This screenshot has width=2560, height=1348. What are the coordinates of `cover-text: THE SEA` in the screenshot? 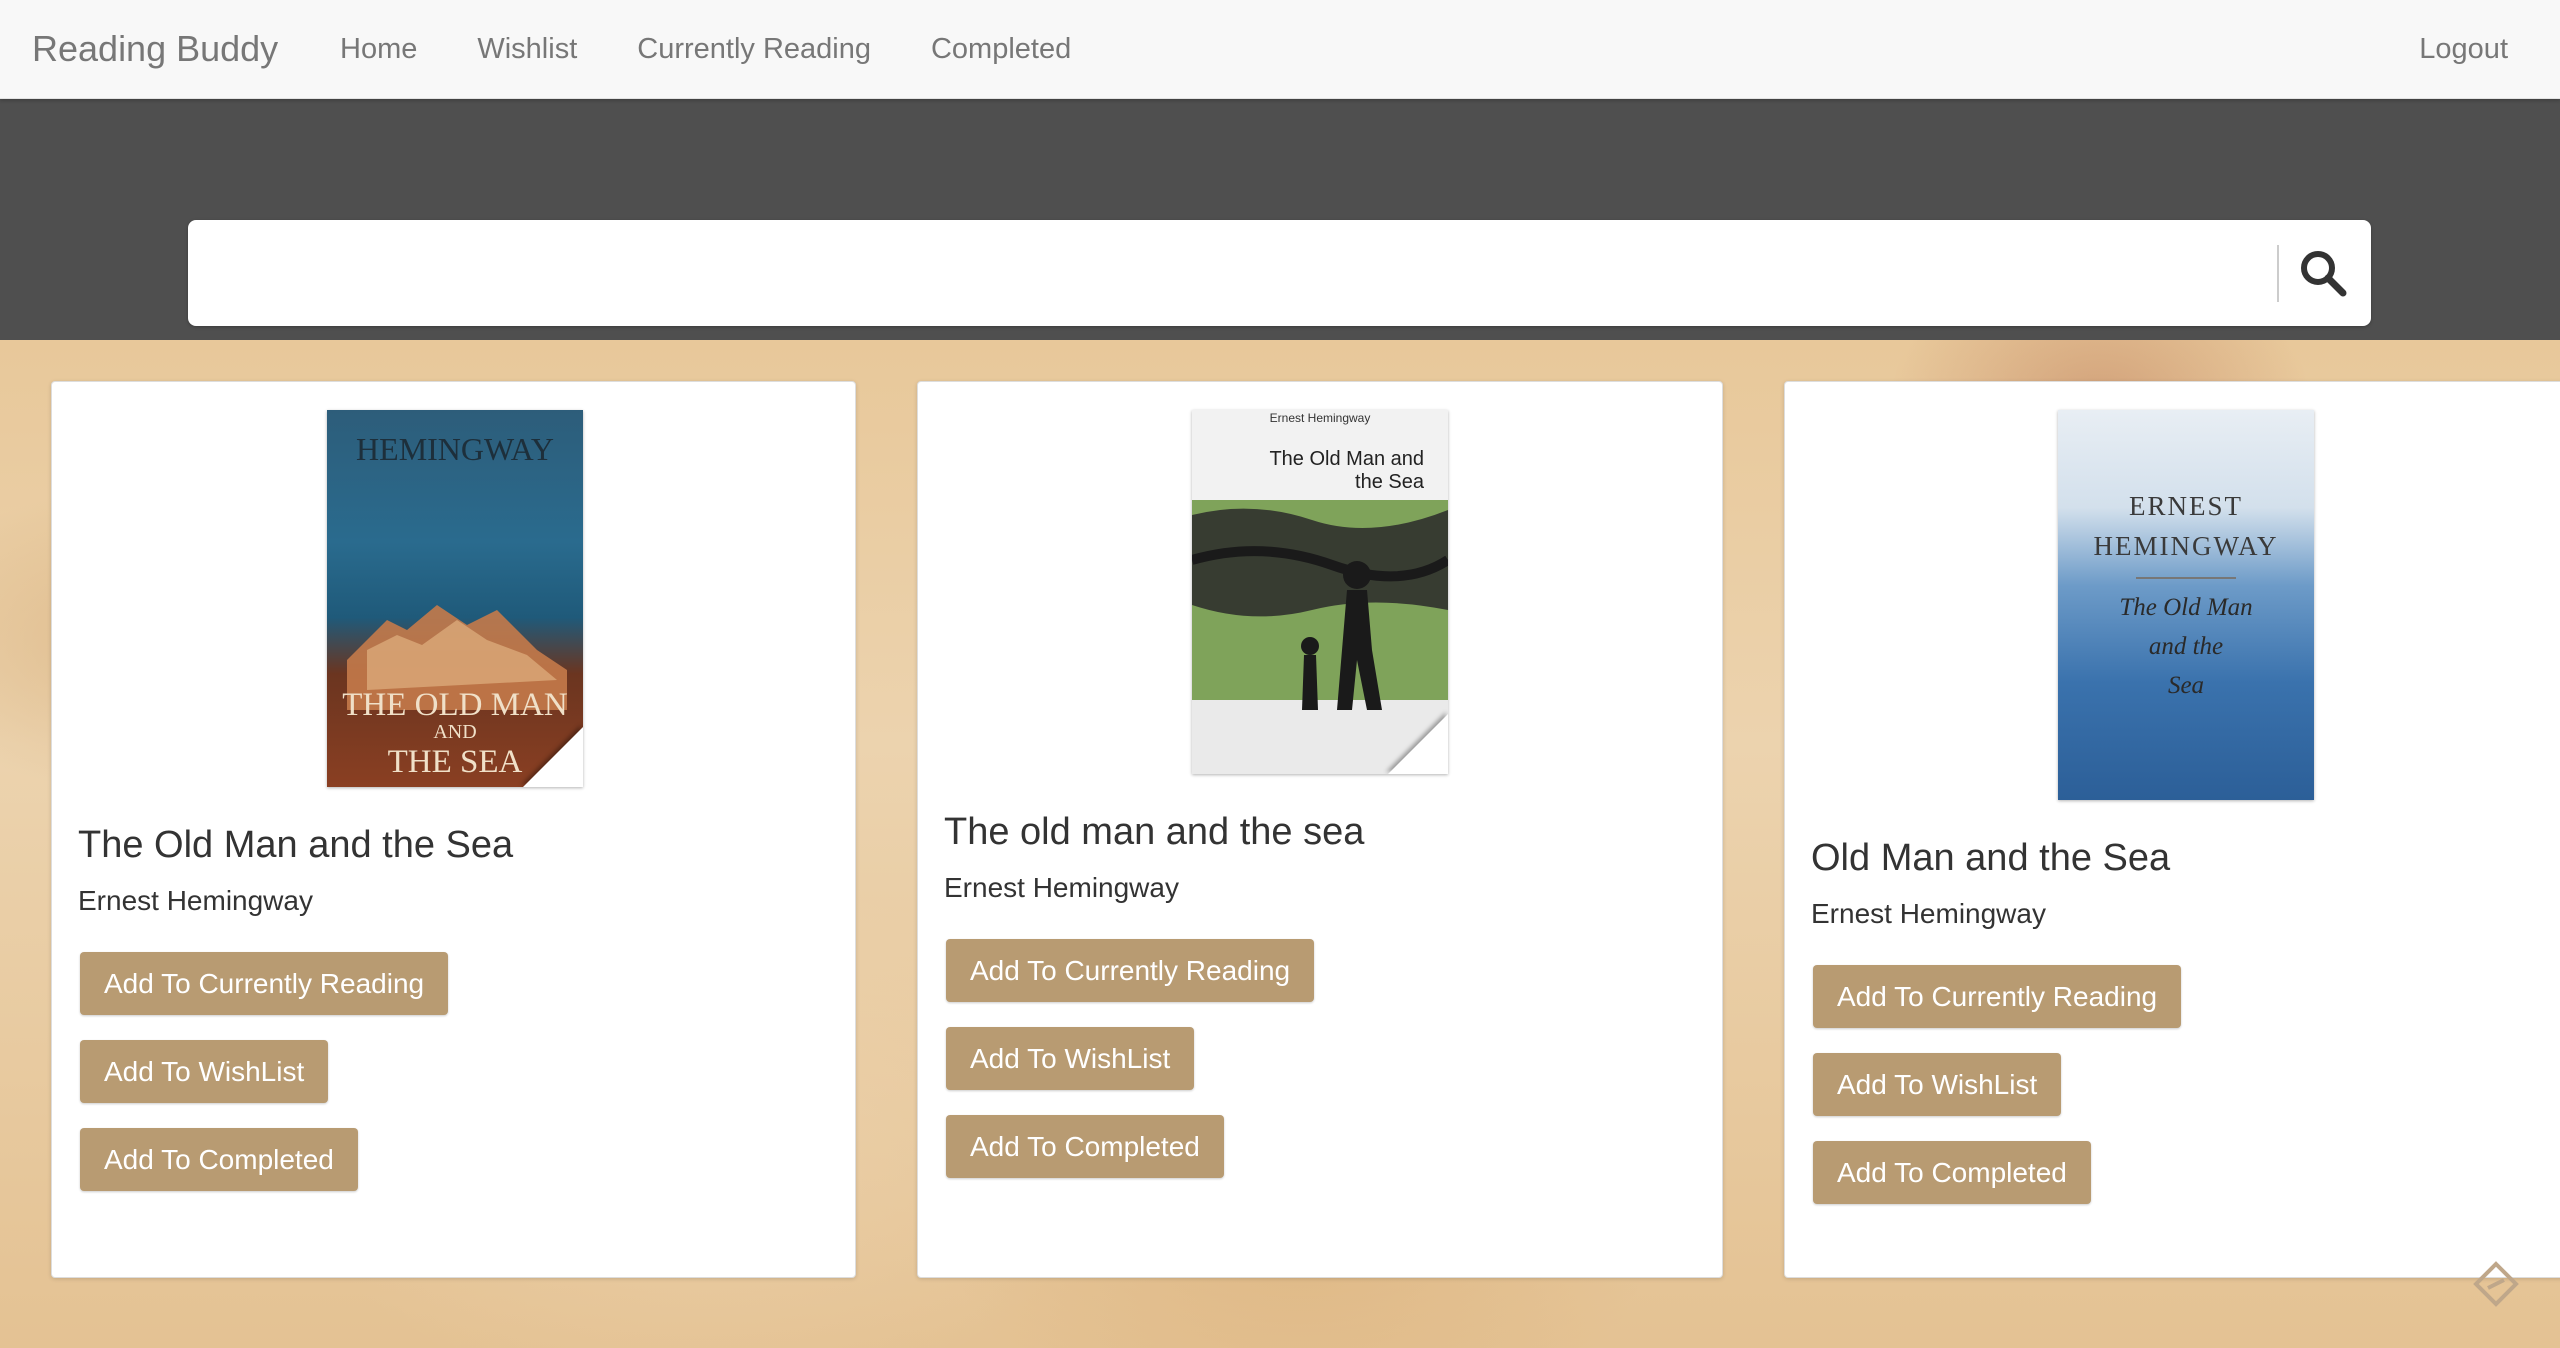 It's located at (455, 762).